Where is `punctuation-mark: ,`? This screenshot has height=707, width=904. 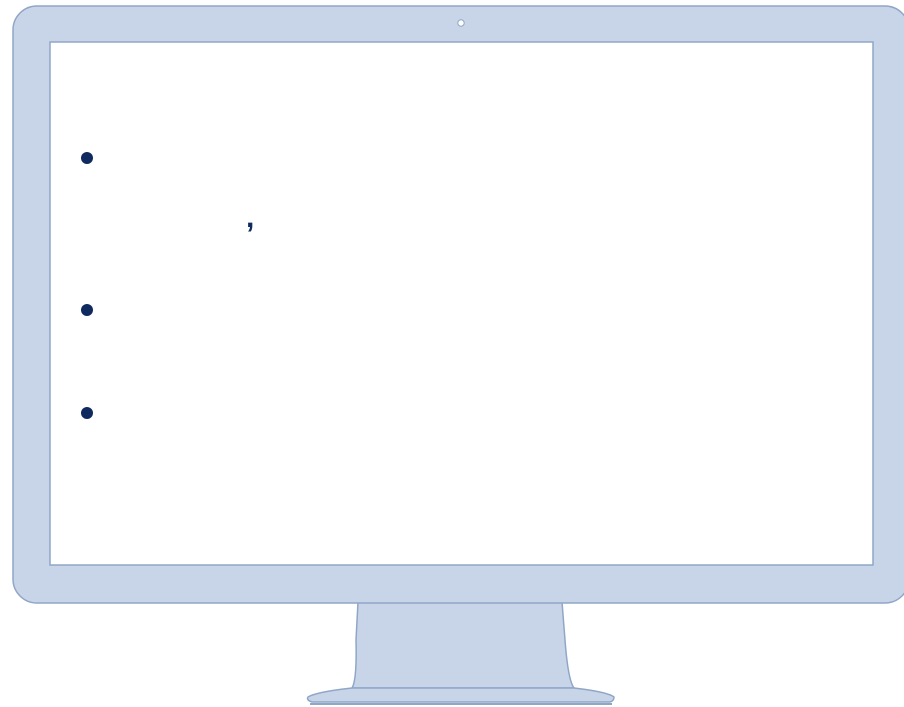
punctuation-mark: , is located at coordinates (250, 217).